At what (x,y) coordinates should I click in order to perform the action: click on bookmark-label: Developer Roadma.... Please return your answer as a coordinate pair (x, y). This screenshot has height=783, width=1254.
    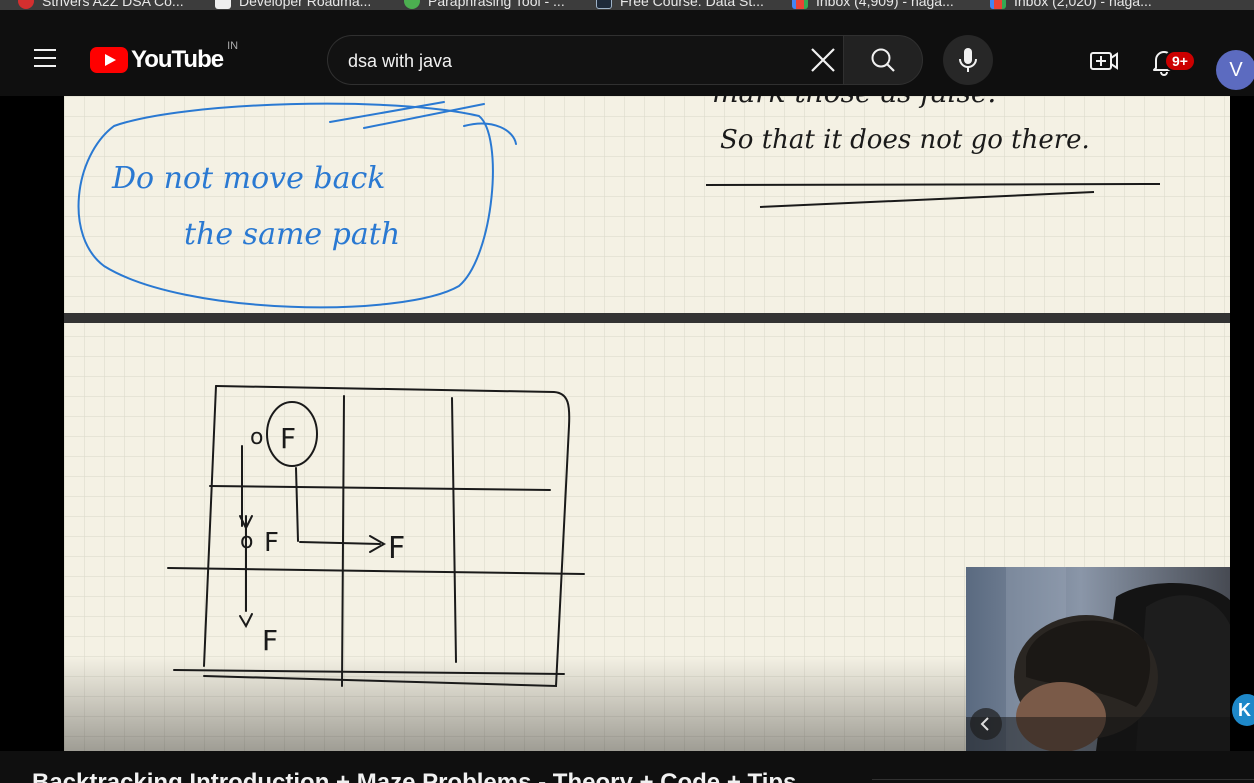
    Looking at the image, I should click on (305, 4).